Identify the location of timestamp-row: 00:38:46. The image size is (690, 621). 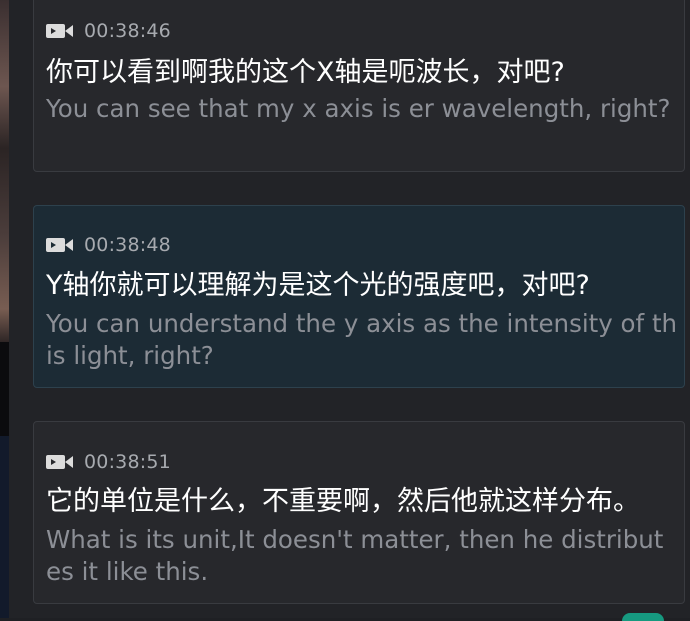
(108, 31).